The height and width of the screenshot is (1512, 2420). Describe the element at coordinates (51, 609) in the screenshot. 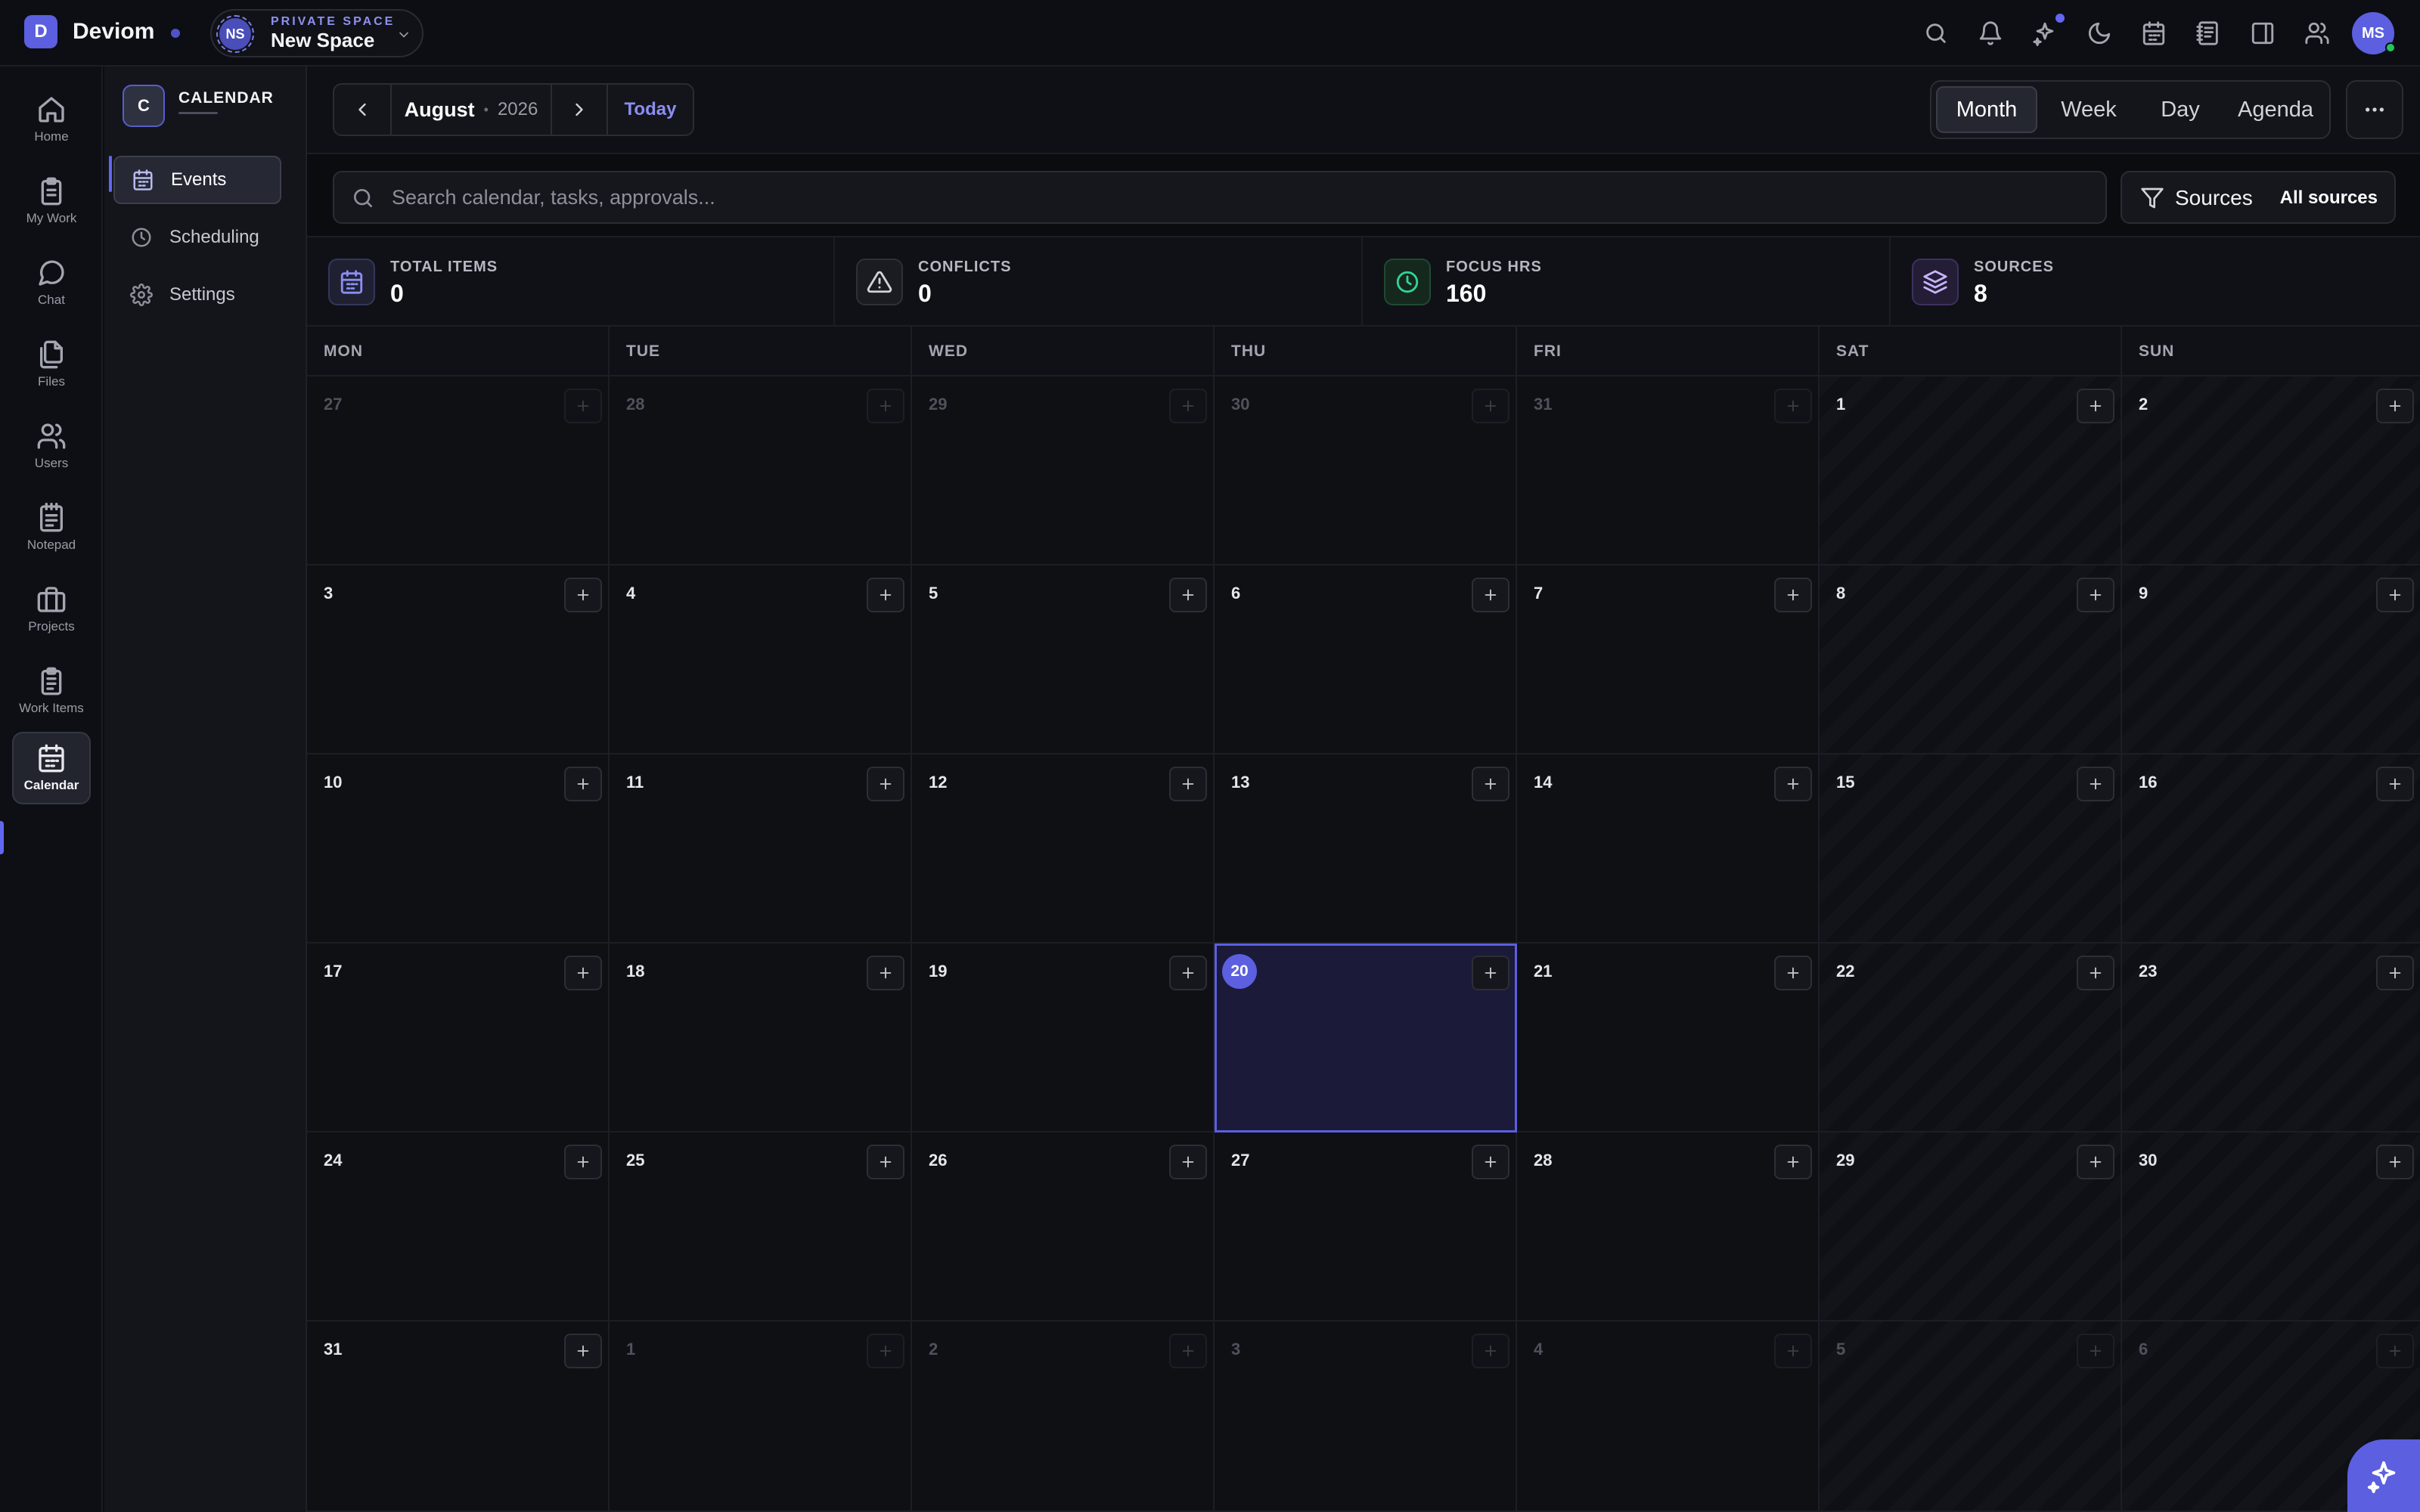

I see `rail-item-projects: Projects` at that location.